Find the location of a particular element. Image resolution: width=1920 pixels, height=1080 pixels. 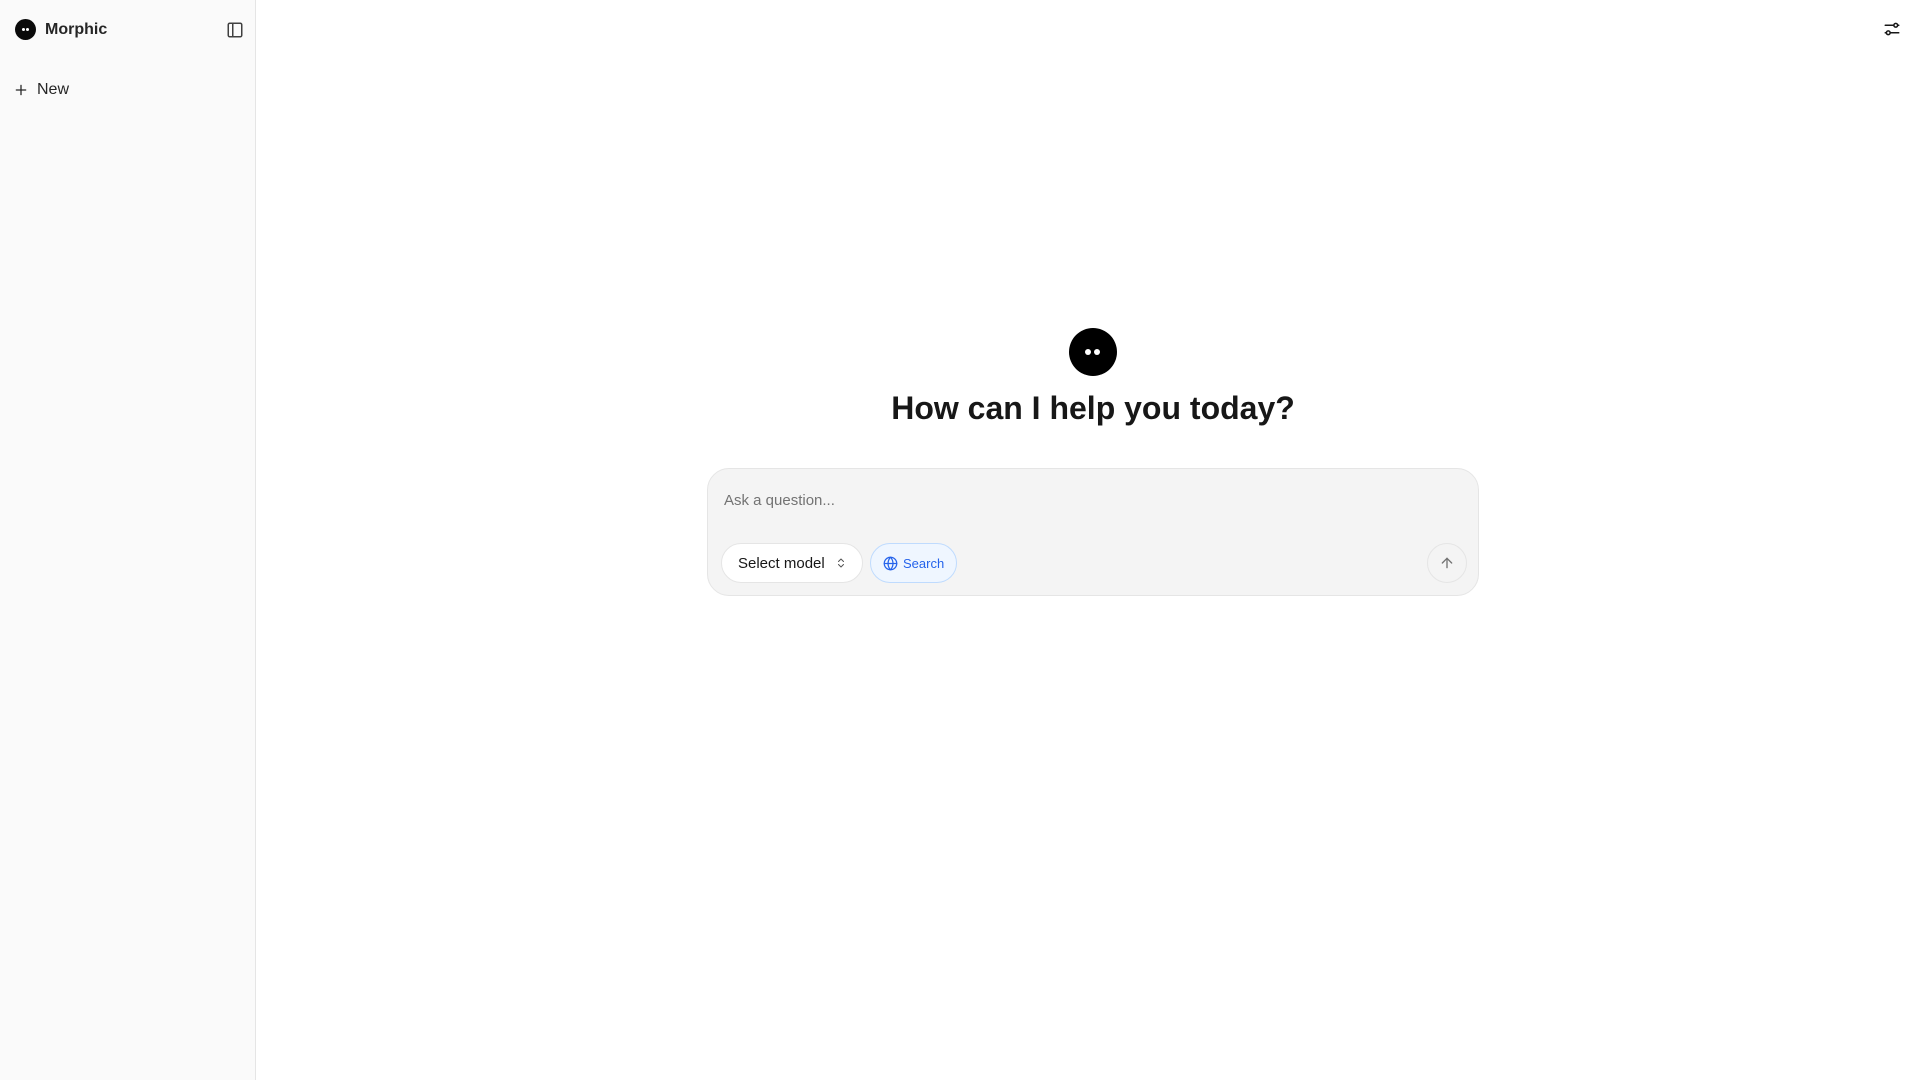

search-toggle: Search is located at coordinates (914, 563).